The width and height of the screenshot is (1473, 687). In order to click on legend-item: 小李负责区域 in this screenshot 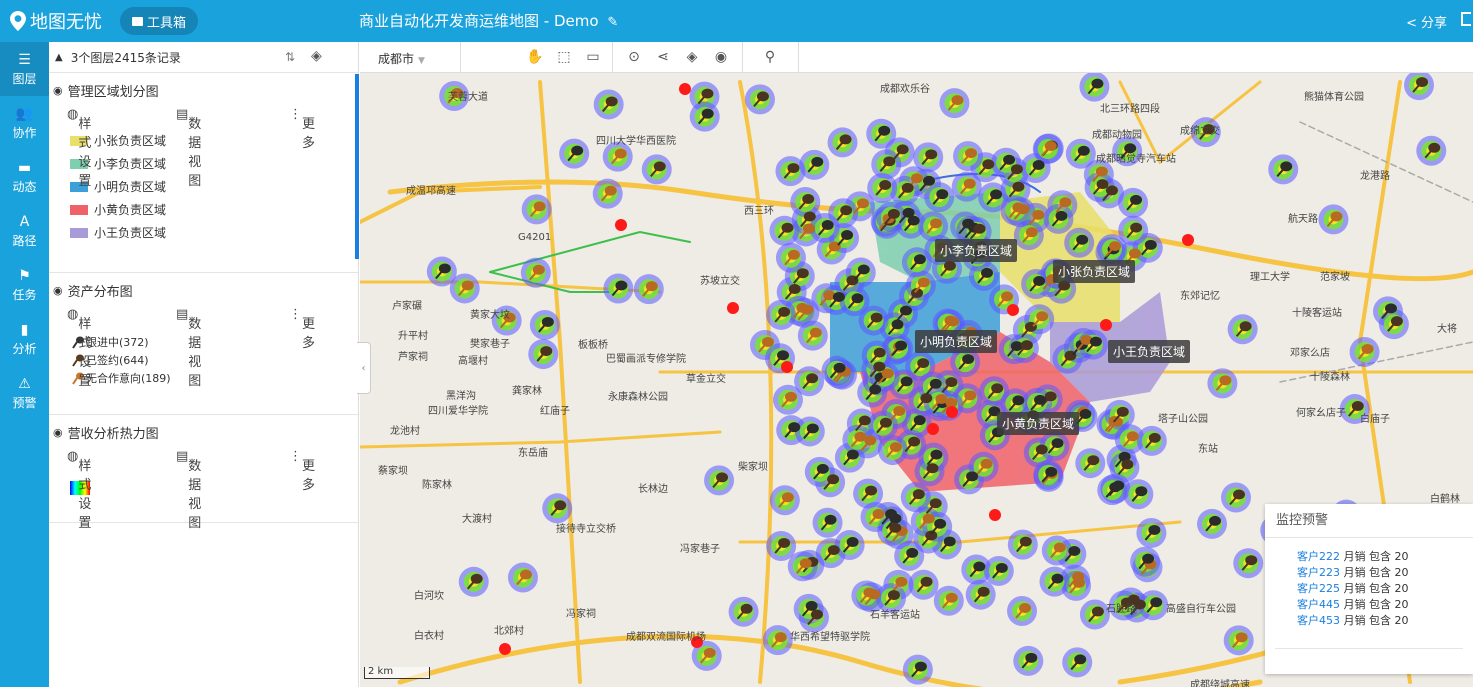, I will do `click(203, 163)`.